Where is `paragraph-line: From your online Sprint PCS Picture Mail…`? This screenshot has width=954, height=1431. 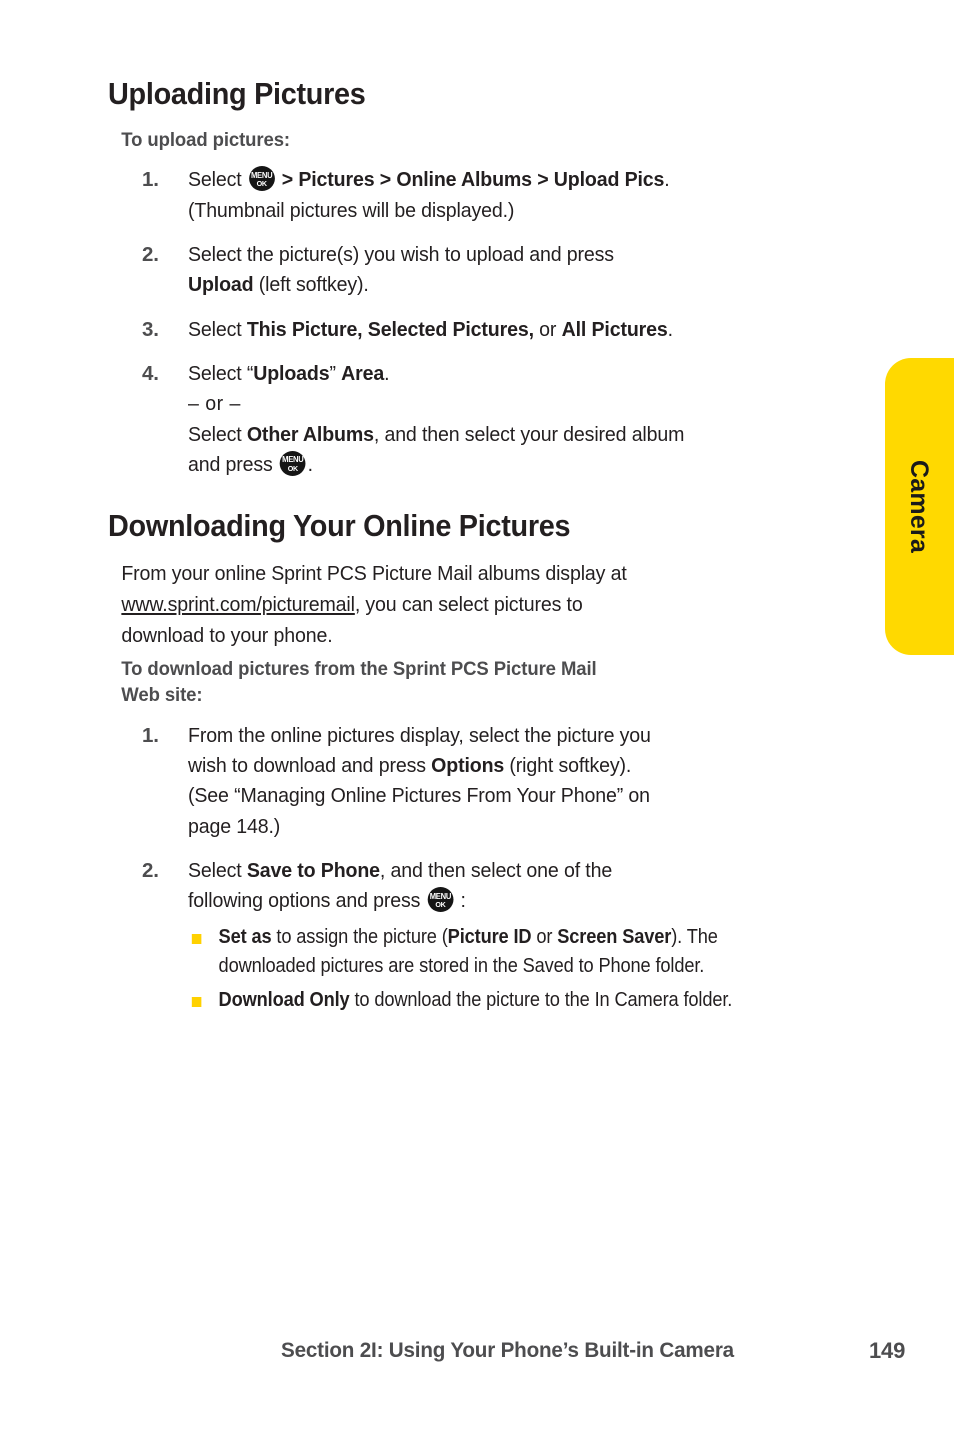
paragraph-line: From your online Sprint PCS Picture Mail… is located at coordinates (374, 573).